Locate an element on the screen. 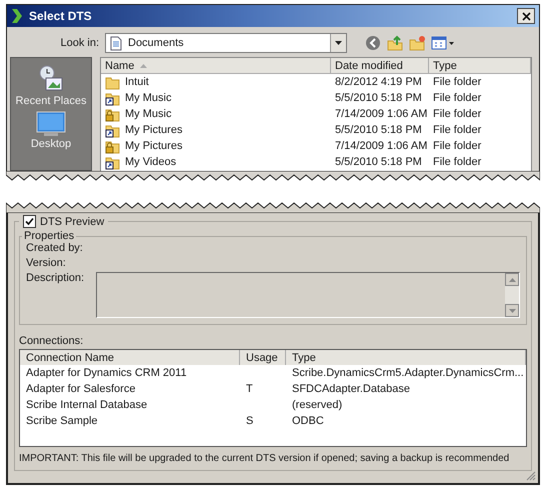 This screenshot has height=500, width=546. property-label: Created by: is located at coordinates (55, 248).